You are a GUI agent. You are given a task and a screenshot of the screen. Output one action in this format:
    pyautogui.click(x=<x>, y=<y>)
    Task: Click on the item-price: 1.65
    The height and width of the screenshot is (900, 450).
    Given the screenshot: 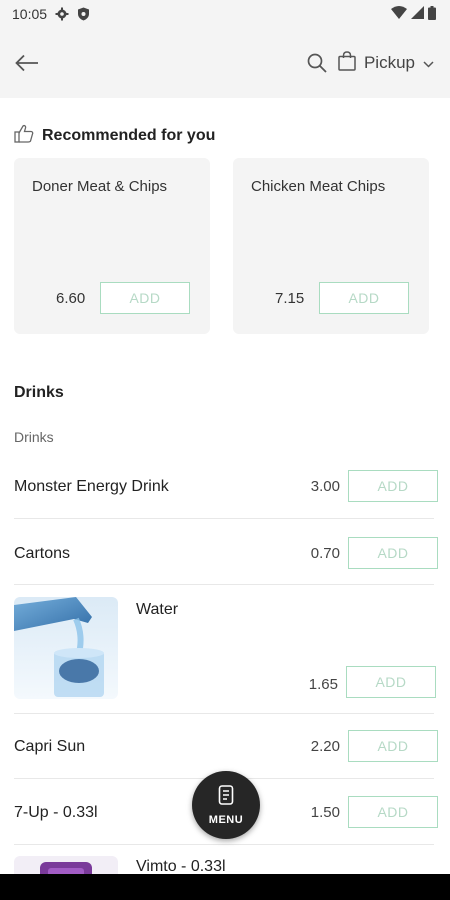 What is the action you would take?
    pyautogui.click(x=323, y=684)
    